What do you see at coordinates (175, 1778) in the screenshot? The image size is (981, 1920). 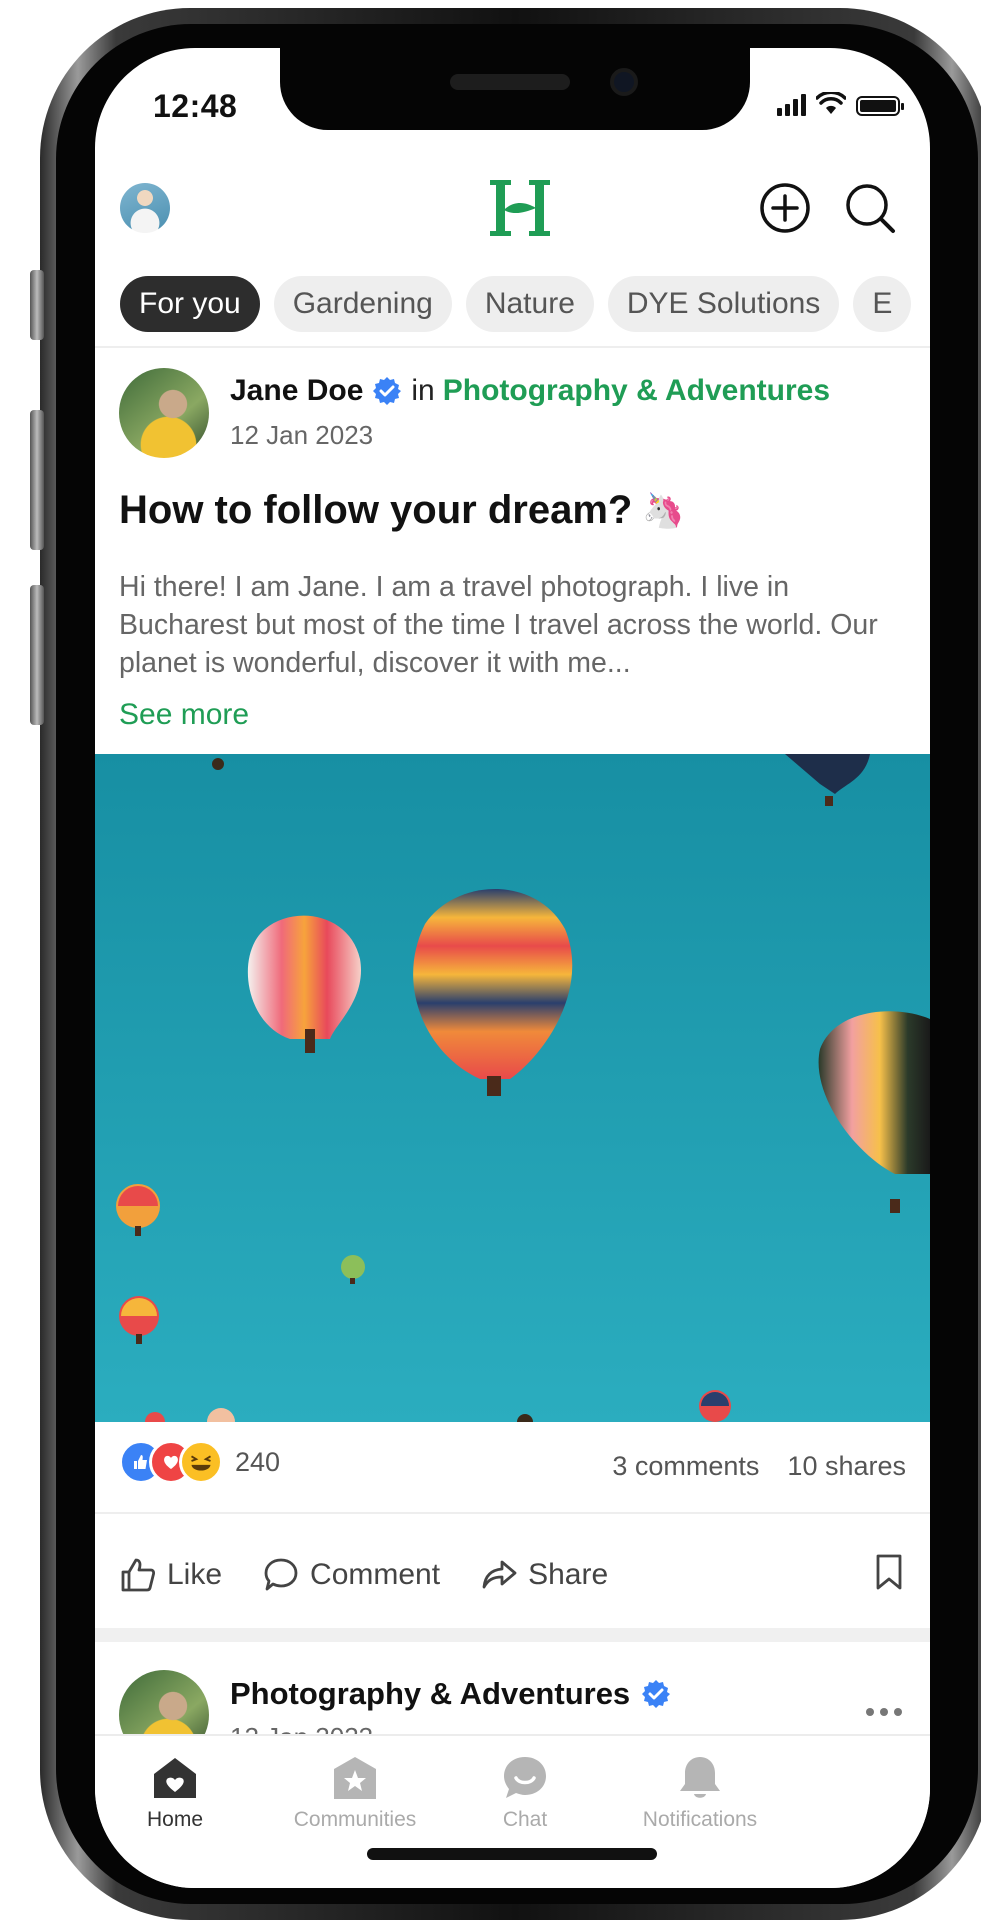 I see `home-icon` at bounding box center [175, 1778].